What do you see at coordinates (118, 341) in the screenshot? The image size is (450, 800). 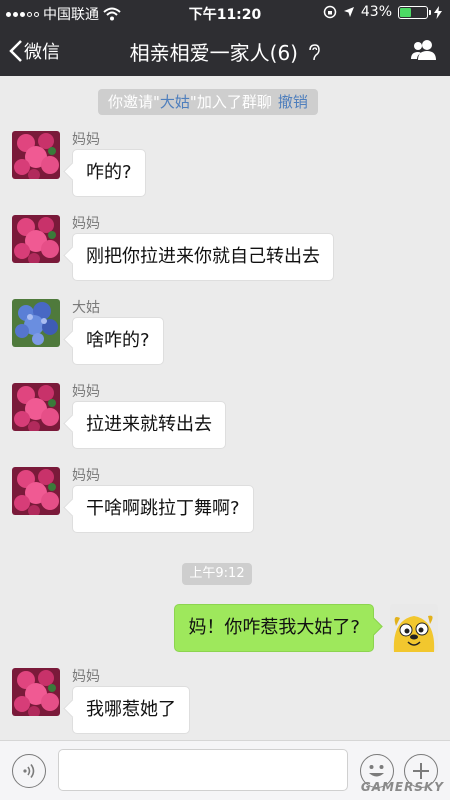 I see `message-bubble: 啥咋的?` at bounding box center [118, 341].